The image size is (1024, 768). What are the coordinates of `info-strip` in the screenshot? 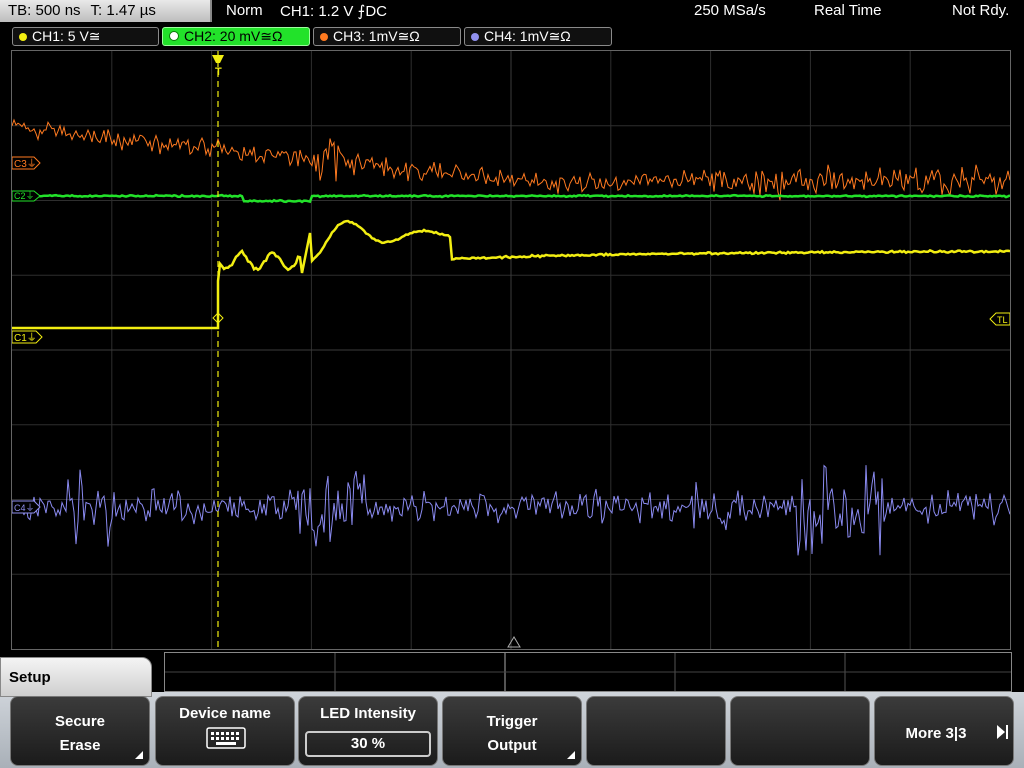 It's located at (588, 672).